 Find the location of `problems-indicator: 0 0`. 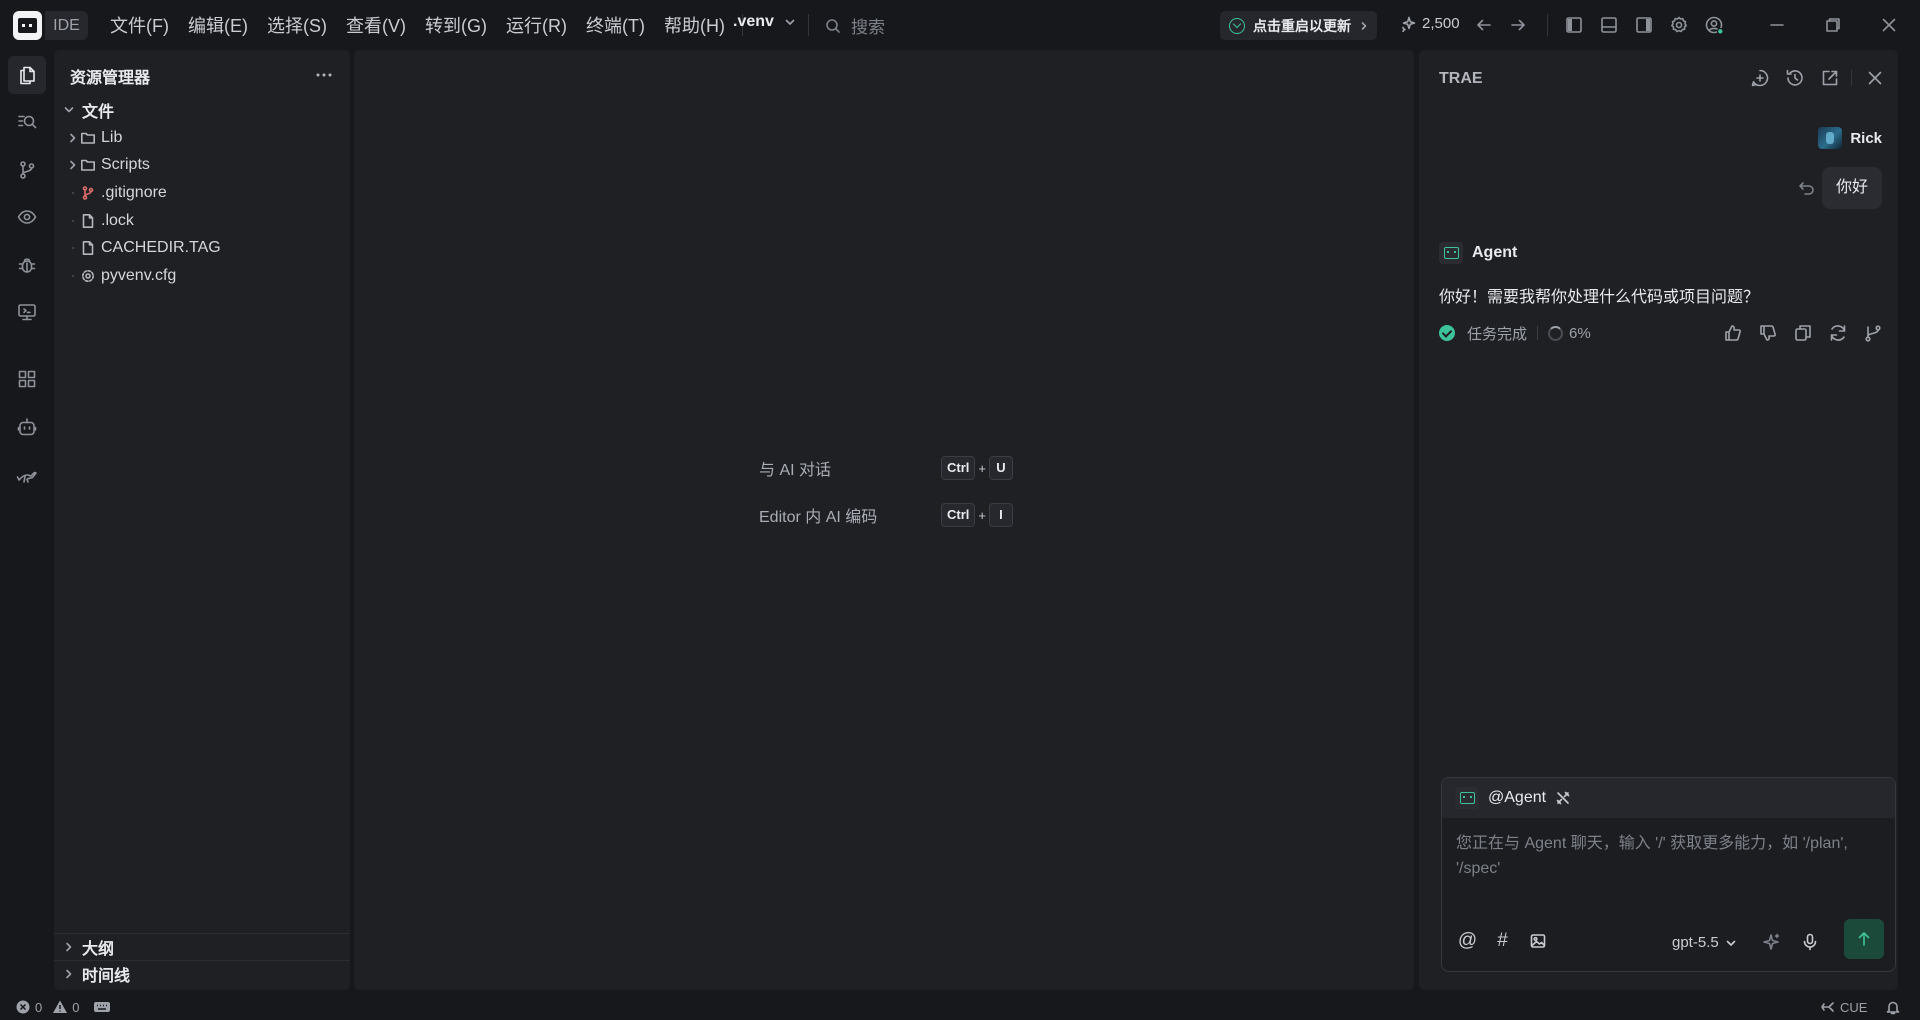

problems-indicator: 0 0 is located at coordinates (63, 1007).